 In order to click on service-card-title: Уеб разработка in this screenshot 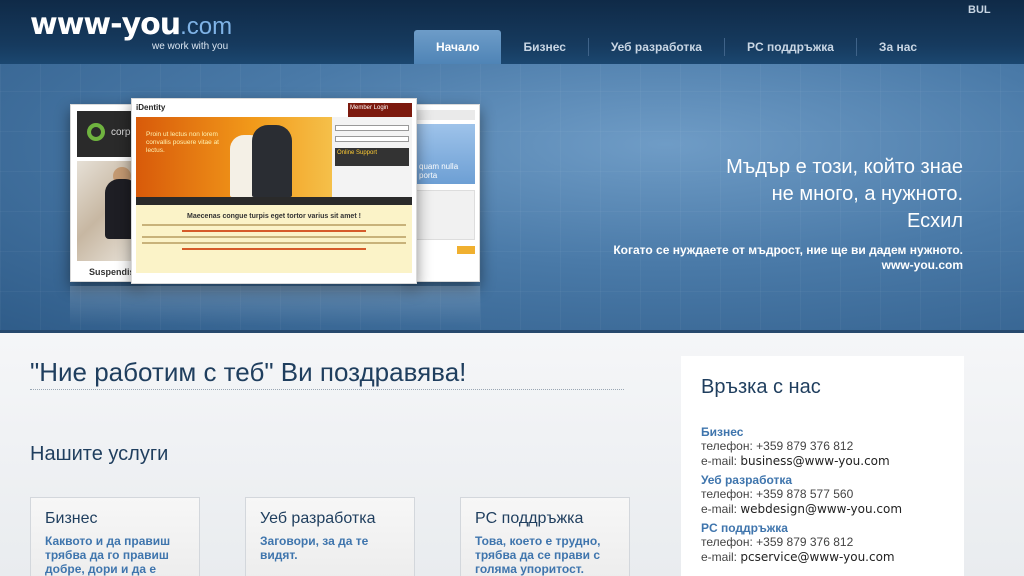, I will do `click(318, 518)`.